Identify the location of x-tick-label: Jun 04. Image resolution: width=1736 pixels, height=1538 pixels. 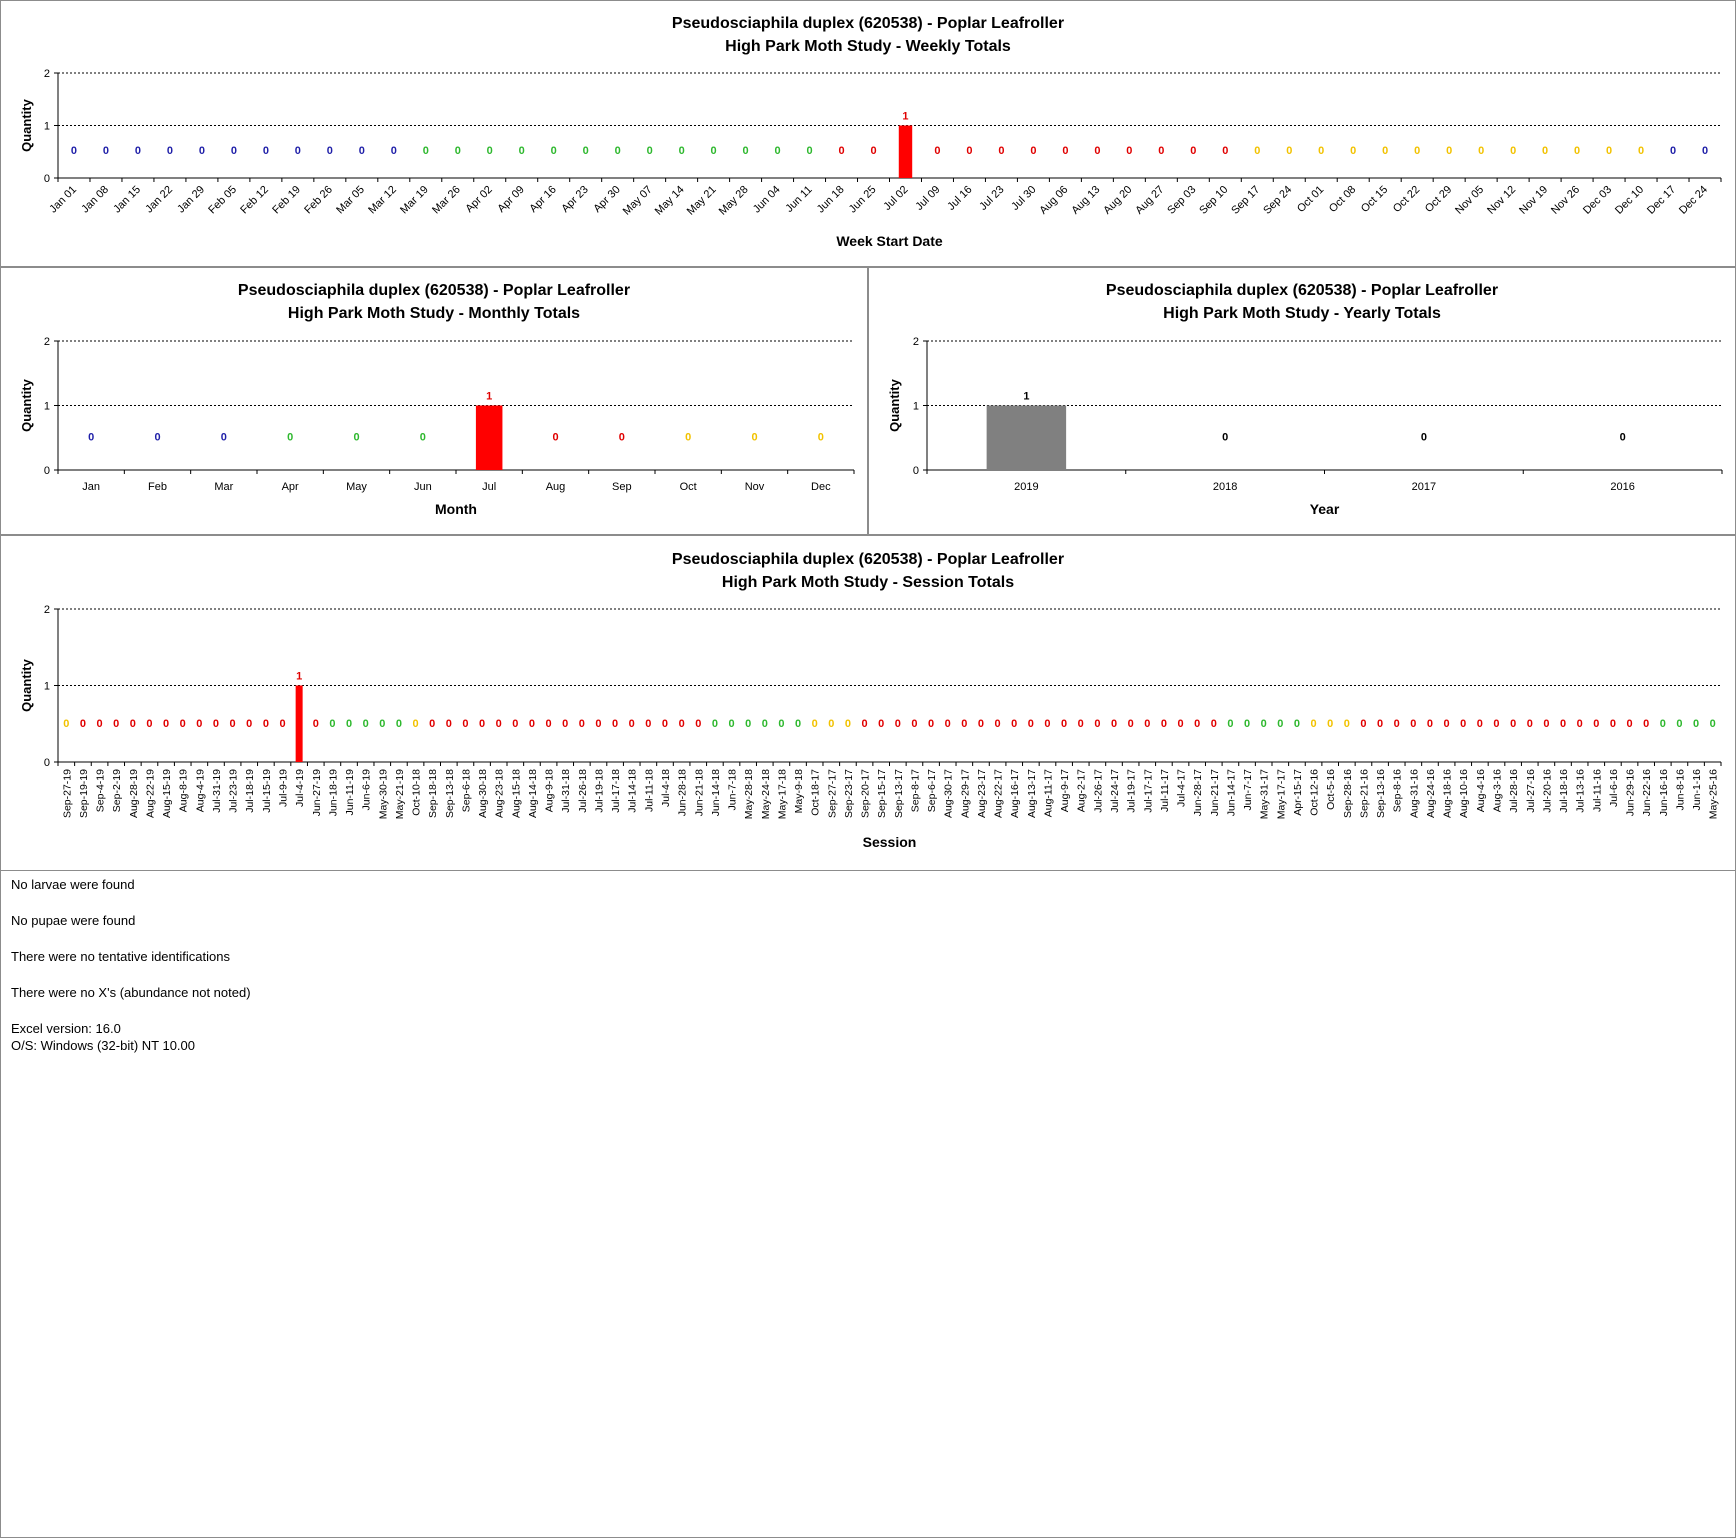
(767, 200).